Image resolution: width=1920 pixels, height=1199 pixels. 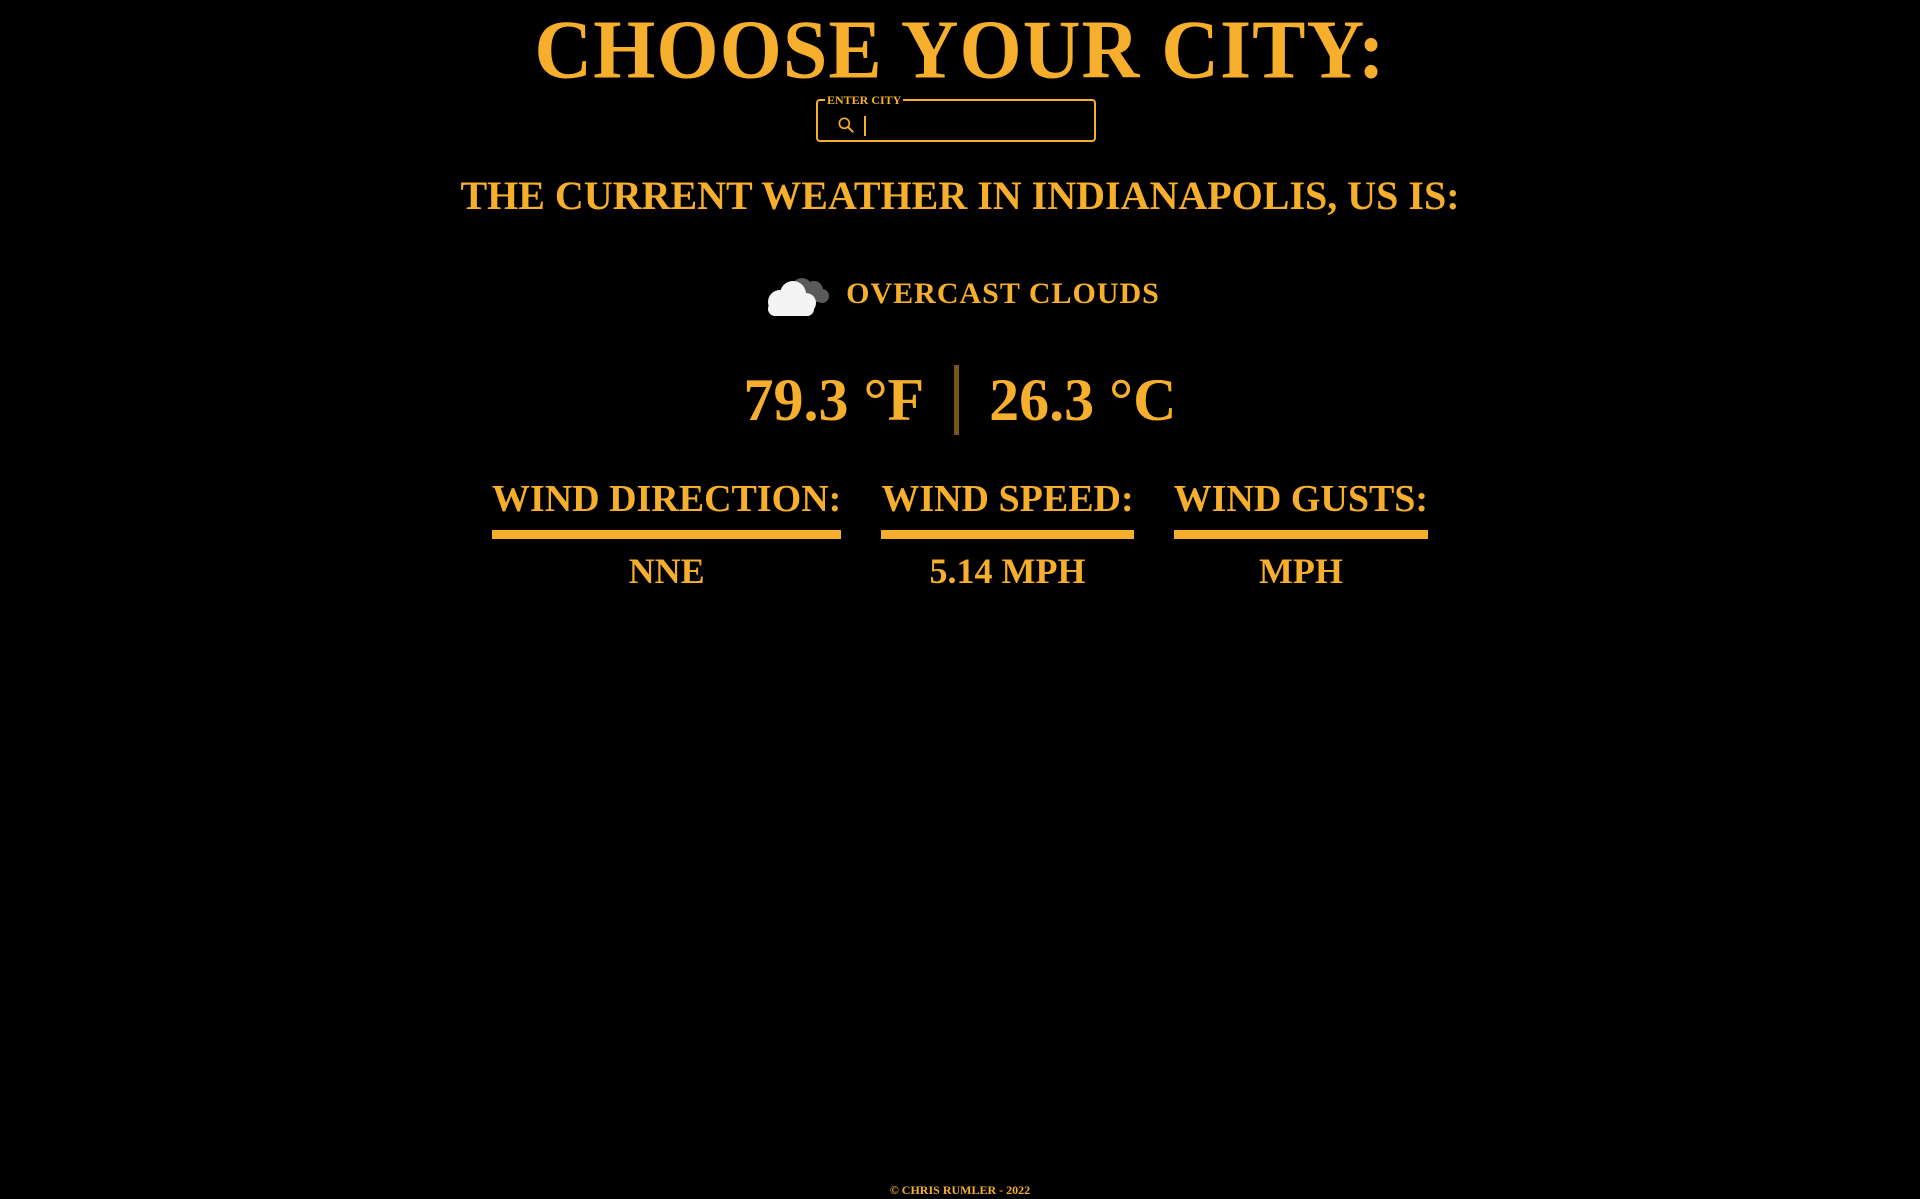 I want to click on wind-speed-underline, so click(x=1007, y=534).